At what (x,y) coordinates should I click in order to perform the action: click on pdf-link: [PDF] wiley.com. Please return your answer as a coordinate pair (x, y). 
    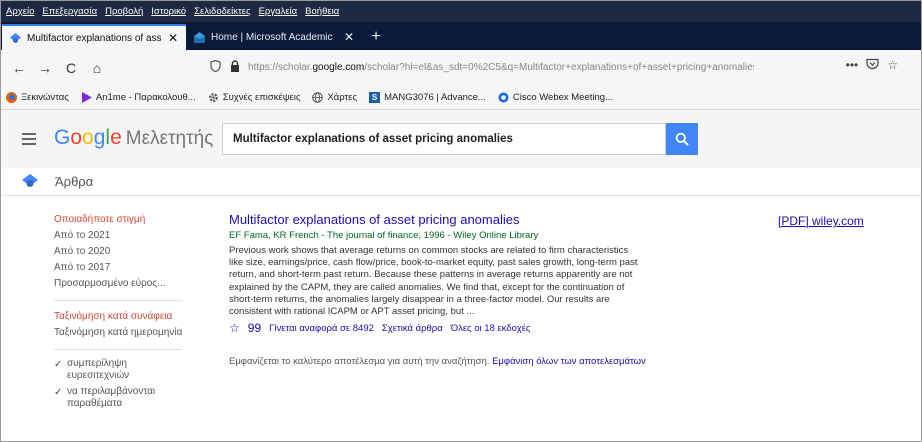
    Looking at the image, I should click on (821, 221).